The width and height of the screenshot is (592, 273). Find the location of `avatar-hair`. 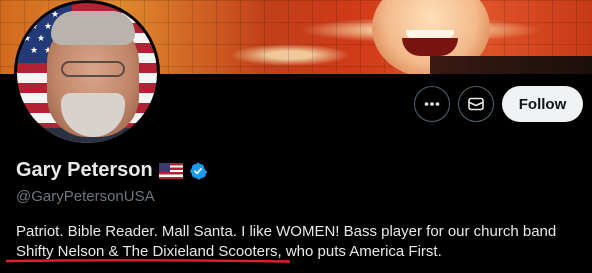

avatar-hair is located at coordinates (93, 28).